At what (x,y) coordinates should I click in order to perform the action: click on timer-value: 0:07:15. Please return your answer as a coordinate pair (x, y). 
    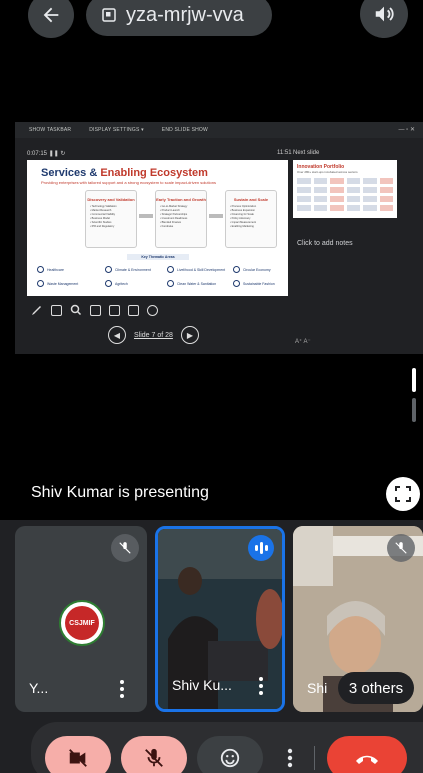
    Looking at the image, I should click on (37, 154).